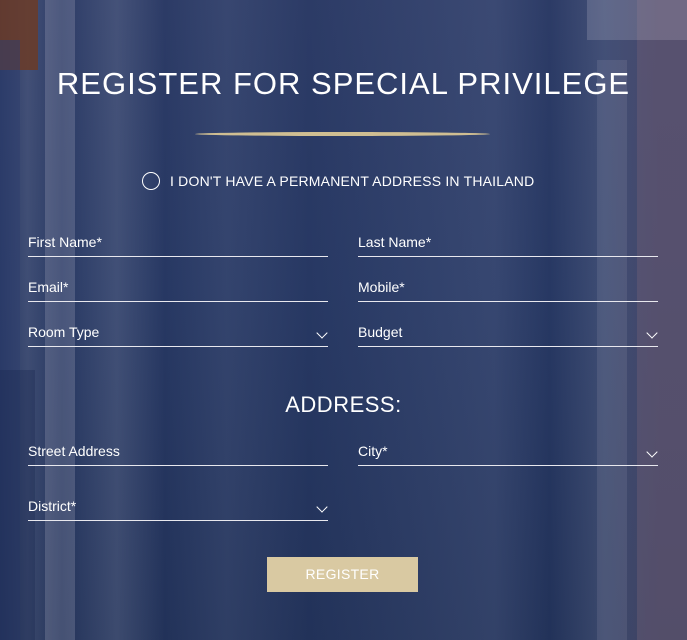  Describe the element at coordinates (508, 289) in the screenshot. I see `mobile-field: Mobile*` at that location.